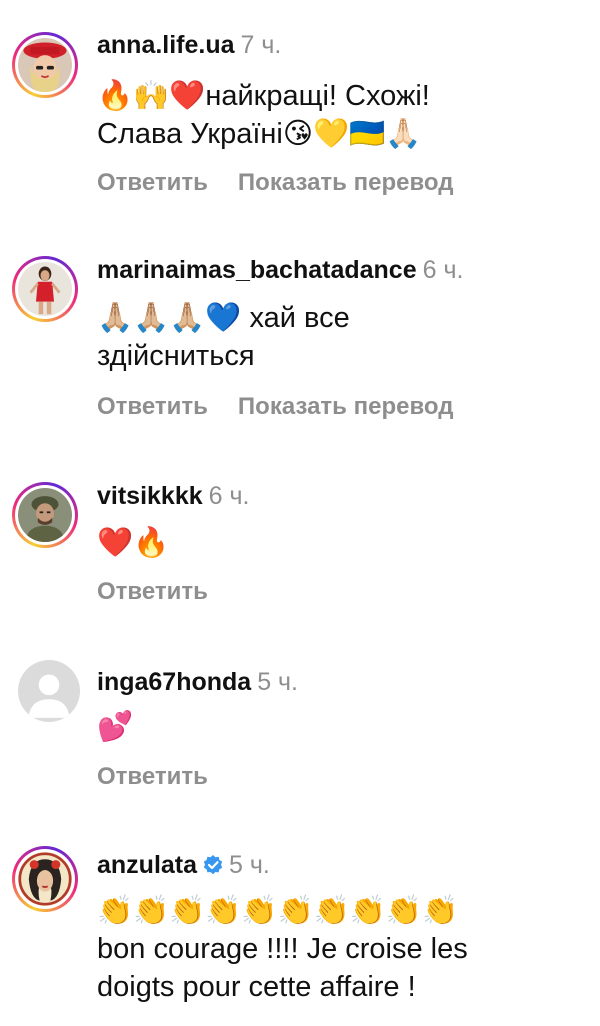 This screenshot has height=1026, width=600. What do you see at coordinates (150, 496) in the screenshot?
I see `username: vitsikkkk` at bounding box center [150, 496].